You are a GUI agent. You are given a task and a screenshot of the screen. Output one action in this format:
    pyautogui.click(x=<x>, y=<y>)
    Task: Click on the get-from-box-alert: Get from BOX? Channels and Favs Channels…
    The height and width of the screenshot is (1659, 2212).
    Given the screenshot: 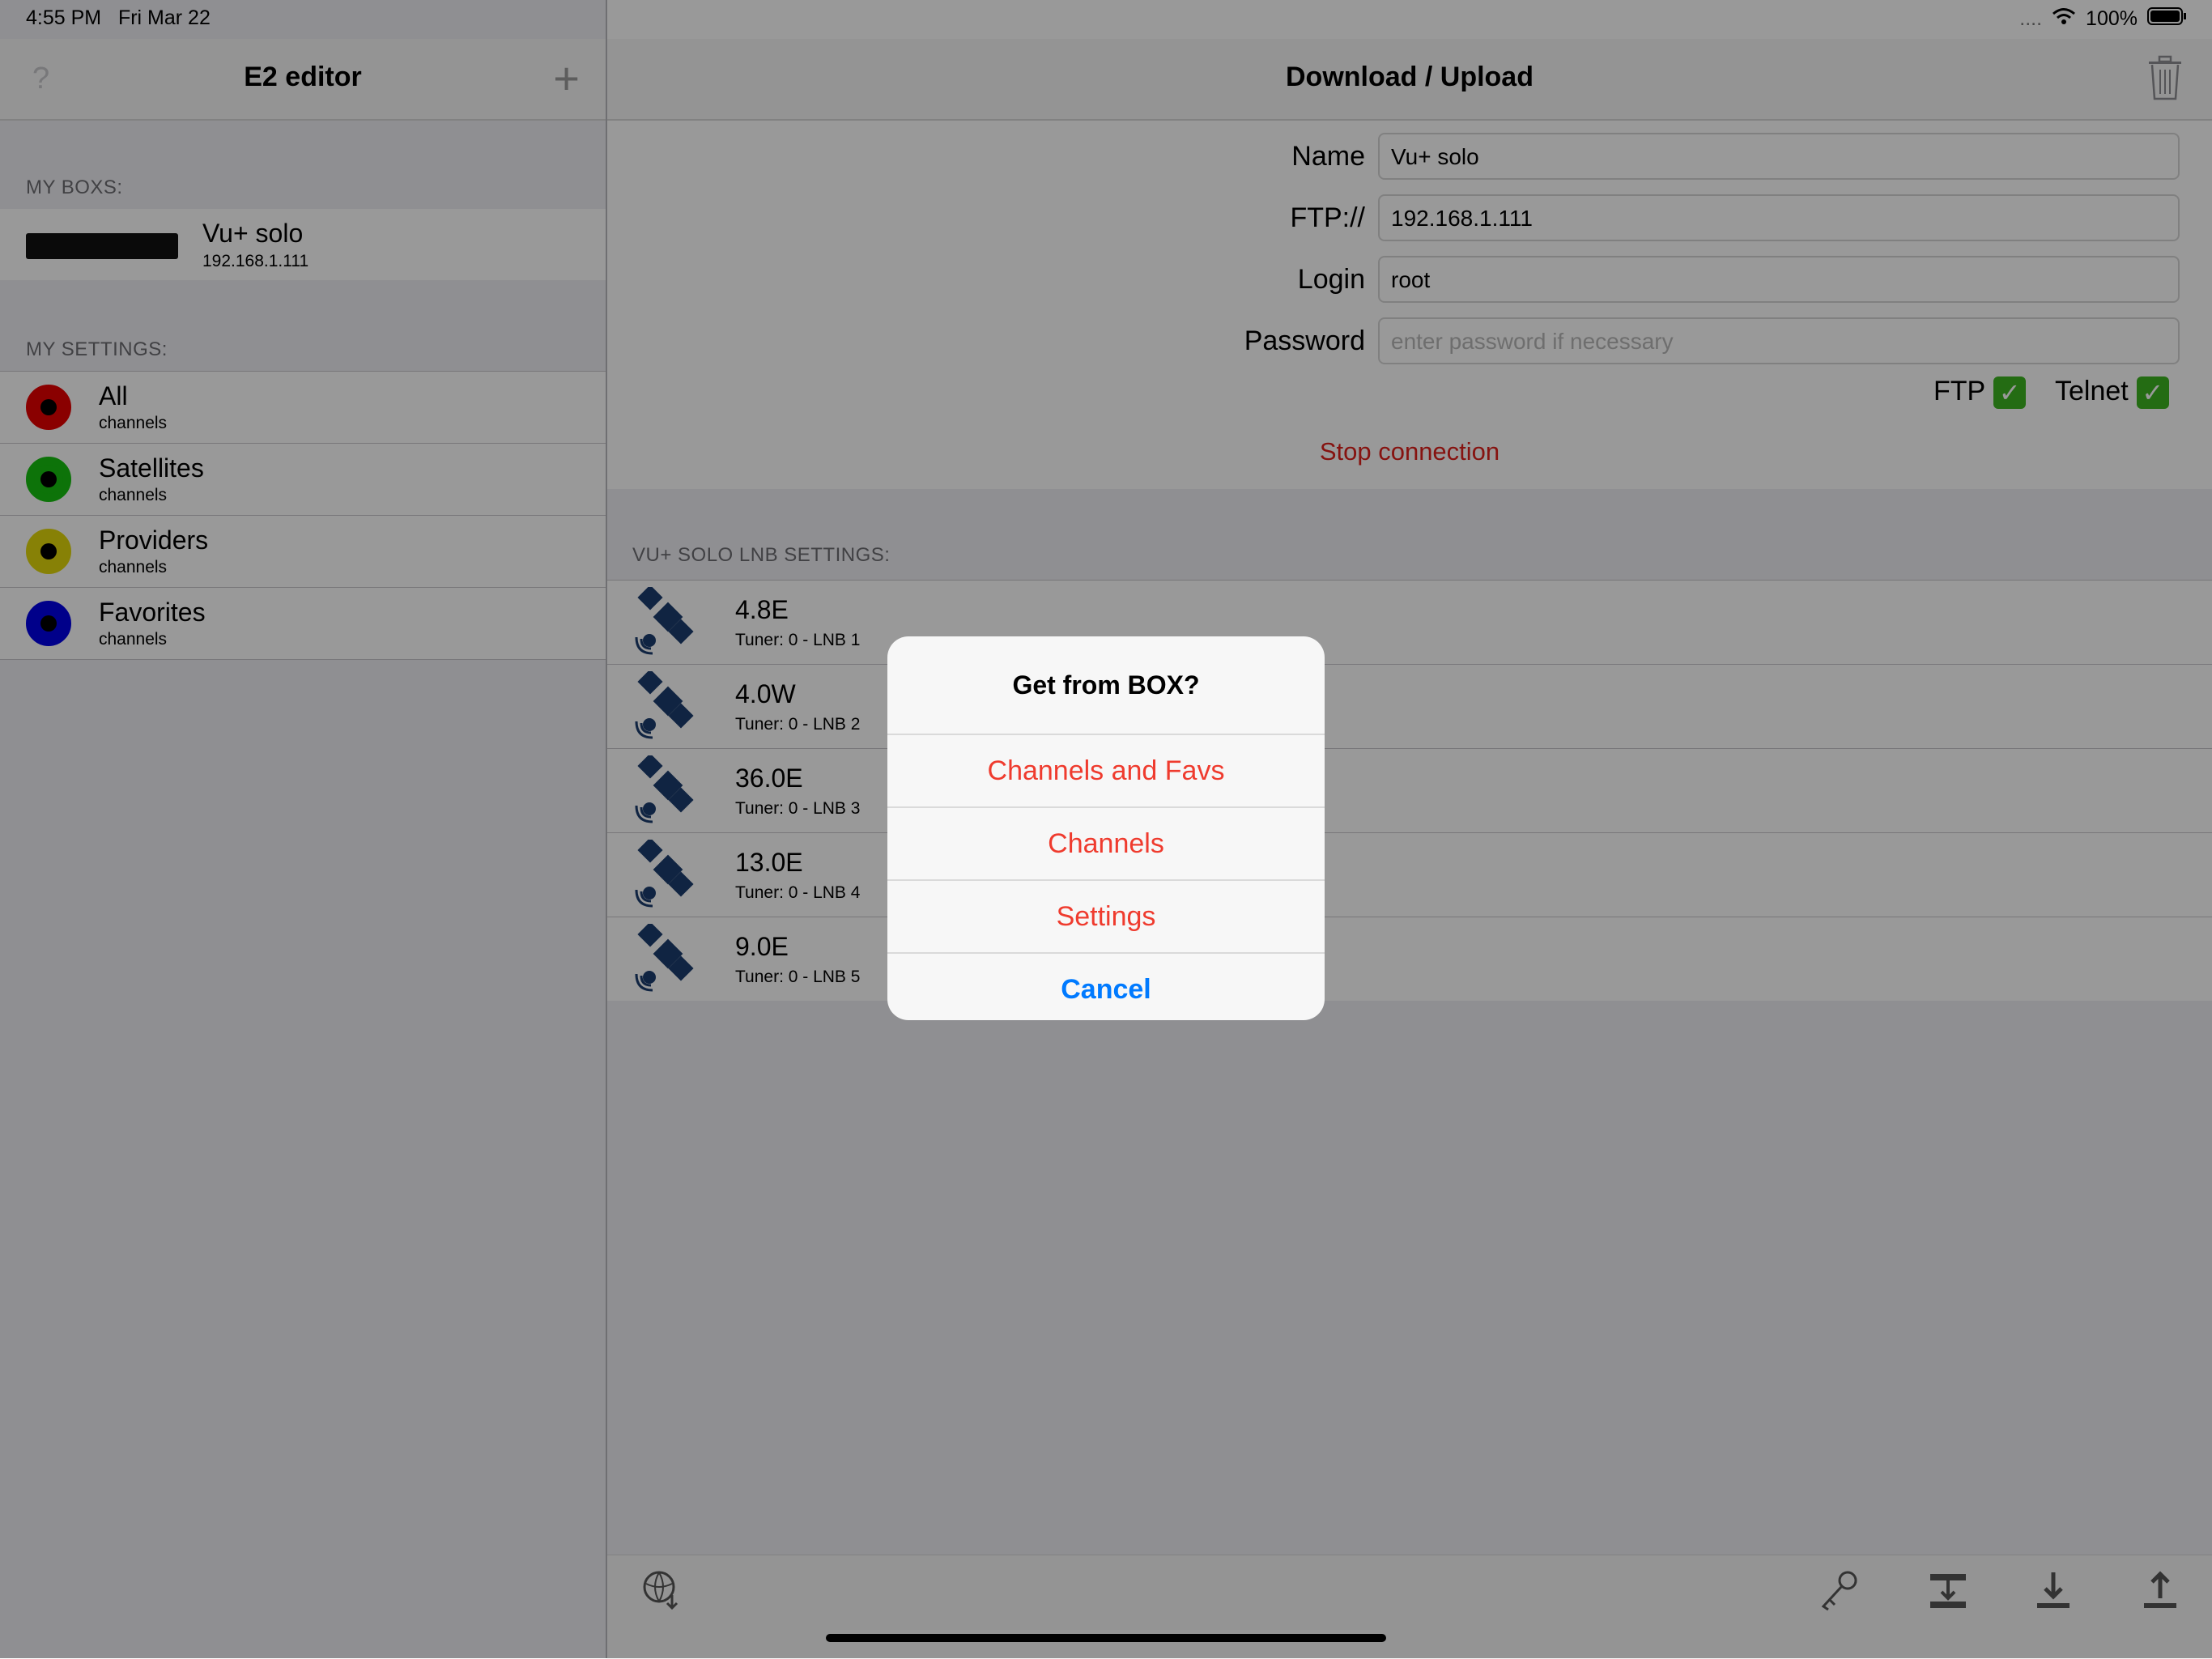 What is the action you would take?
    pyautogui.click(x=1106, y=828)
    